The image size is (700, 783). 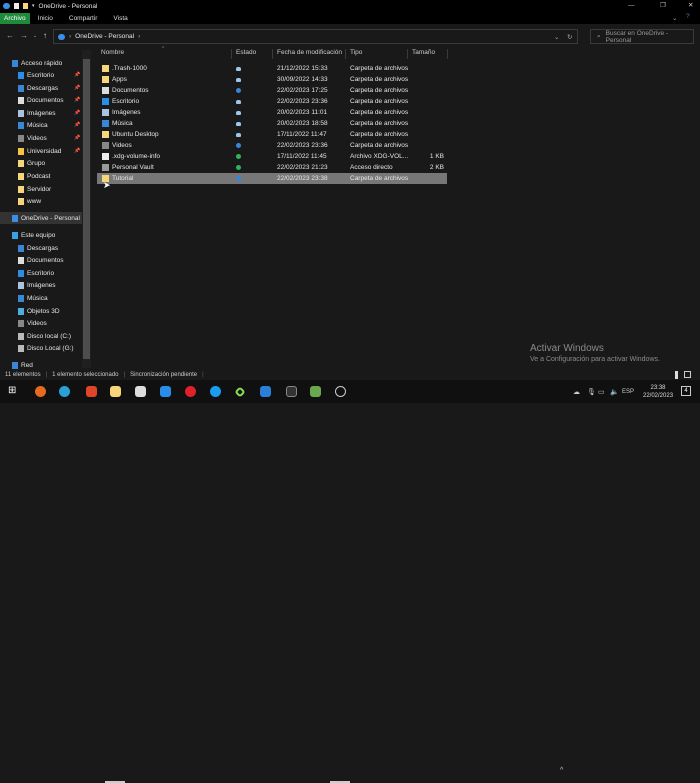 I want to click on back-button: ←, so click(x=10, y=35).